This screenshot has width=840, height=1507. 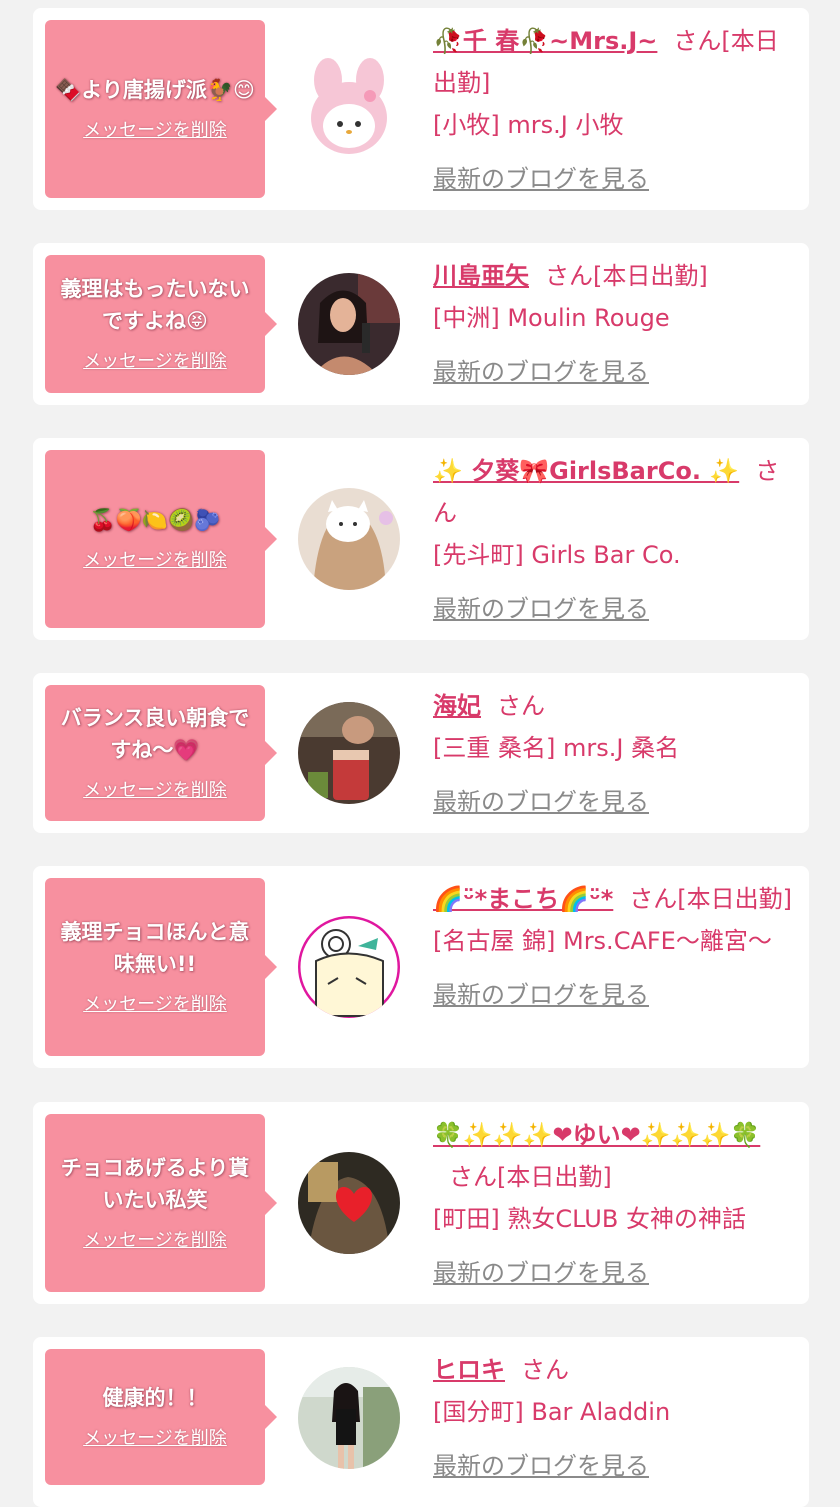 I want to click on sender-name-link: 🌈ᵕ̈*まこち🌈ᵕ̈*, so click(x=523, y=899).